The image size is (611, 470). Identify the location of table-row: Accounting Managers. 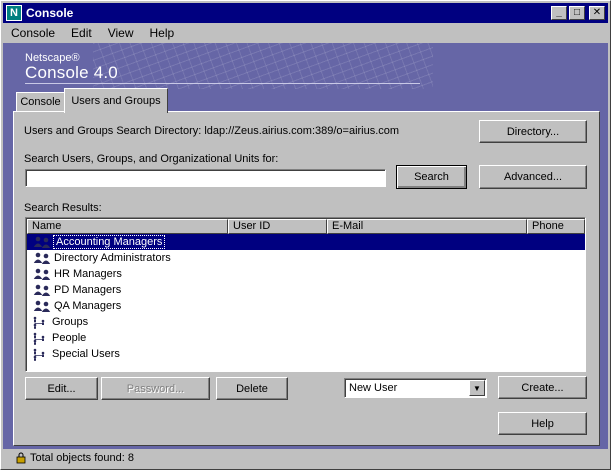
(306, 242).